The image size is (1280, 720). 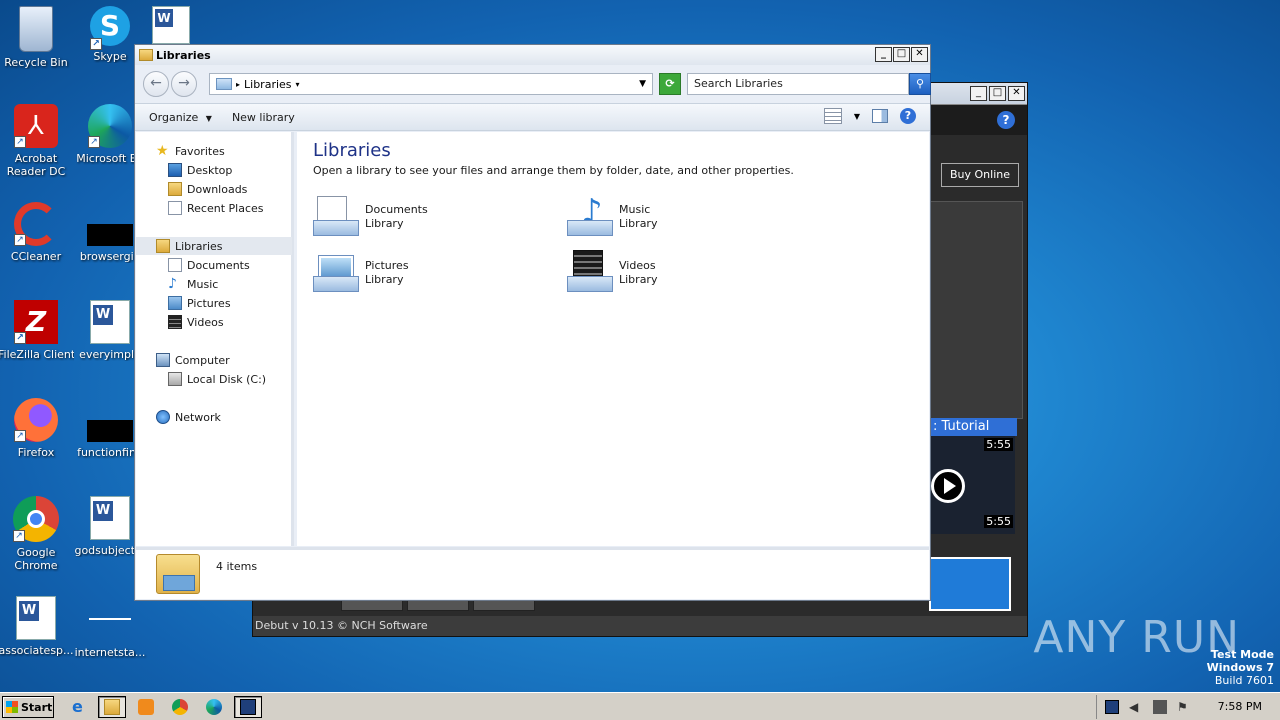 I want to click on taskbar-media-player, so click(x=146, y=707).